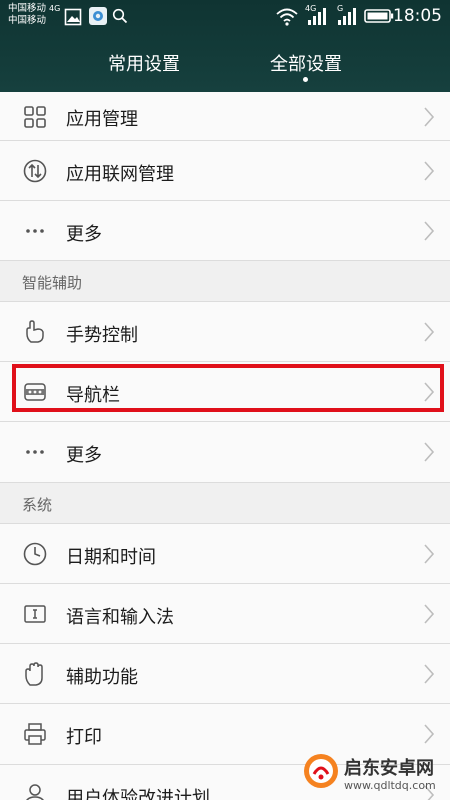 Image resolution: width=450 pixels, height=800 pixels. I want to click on list-item-label: 语言和输入法, so click(120, 617).